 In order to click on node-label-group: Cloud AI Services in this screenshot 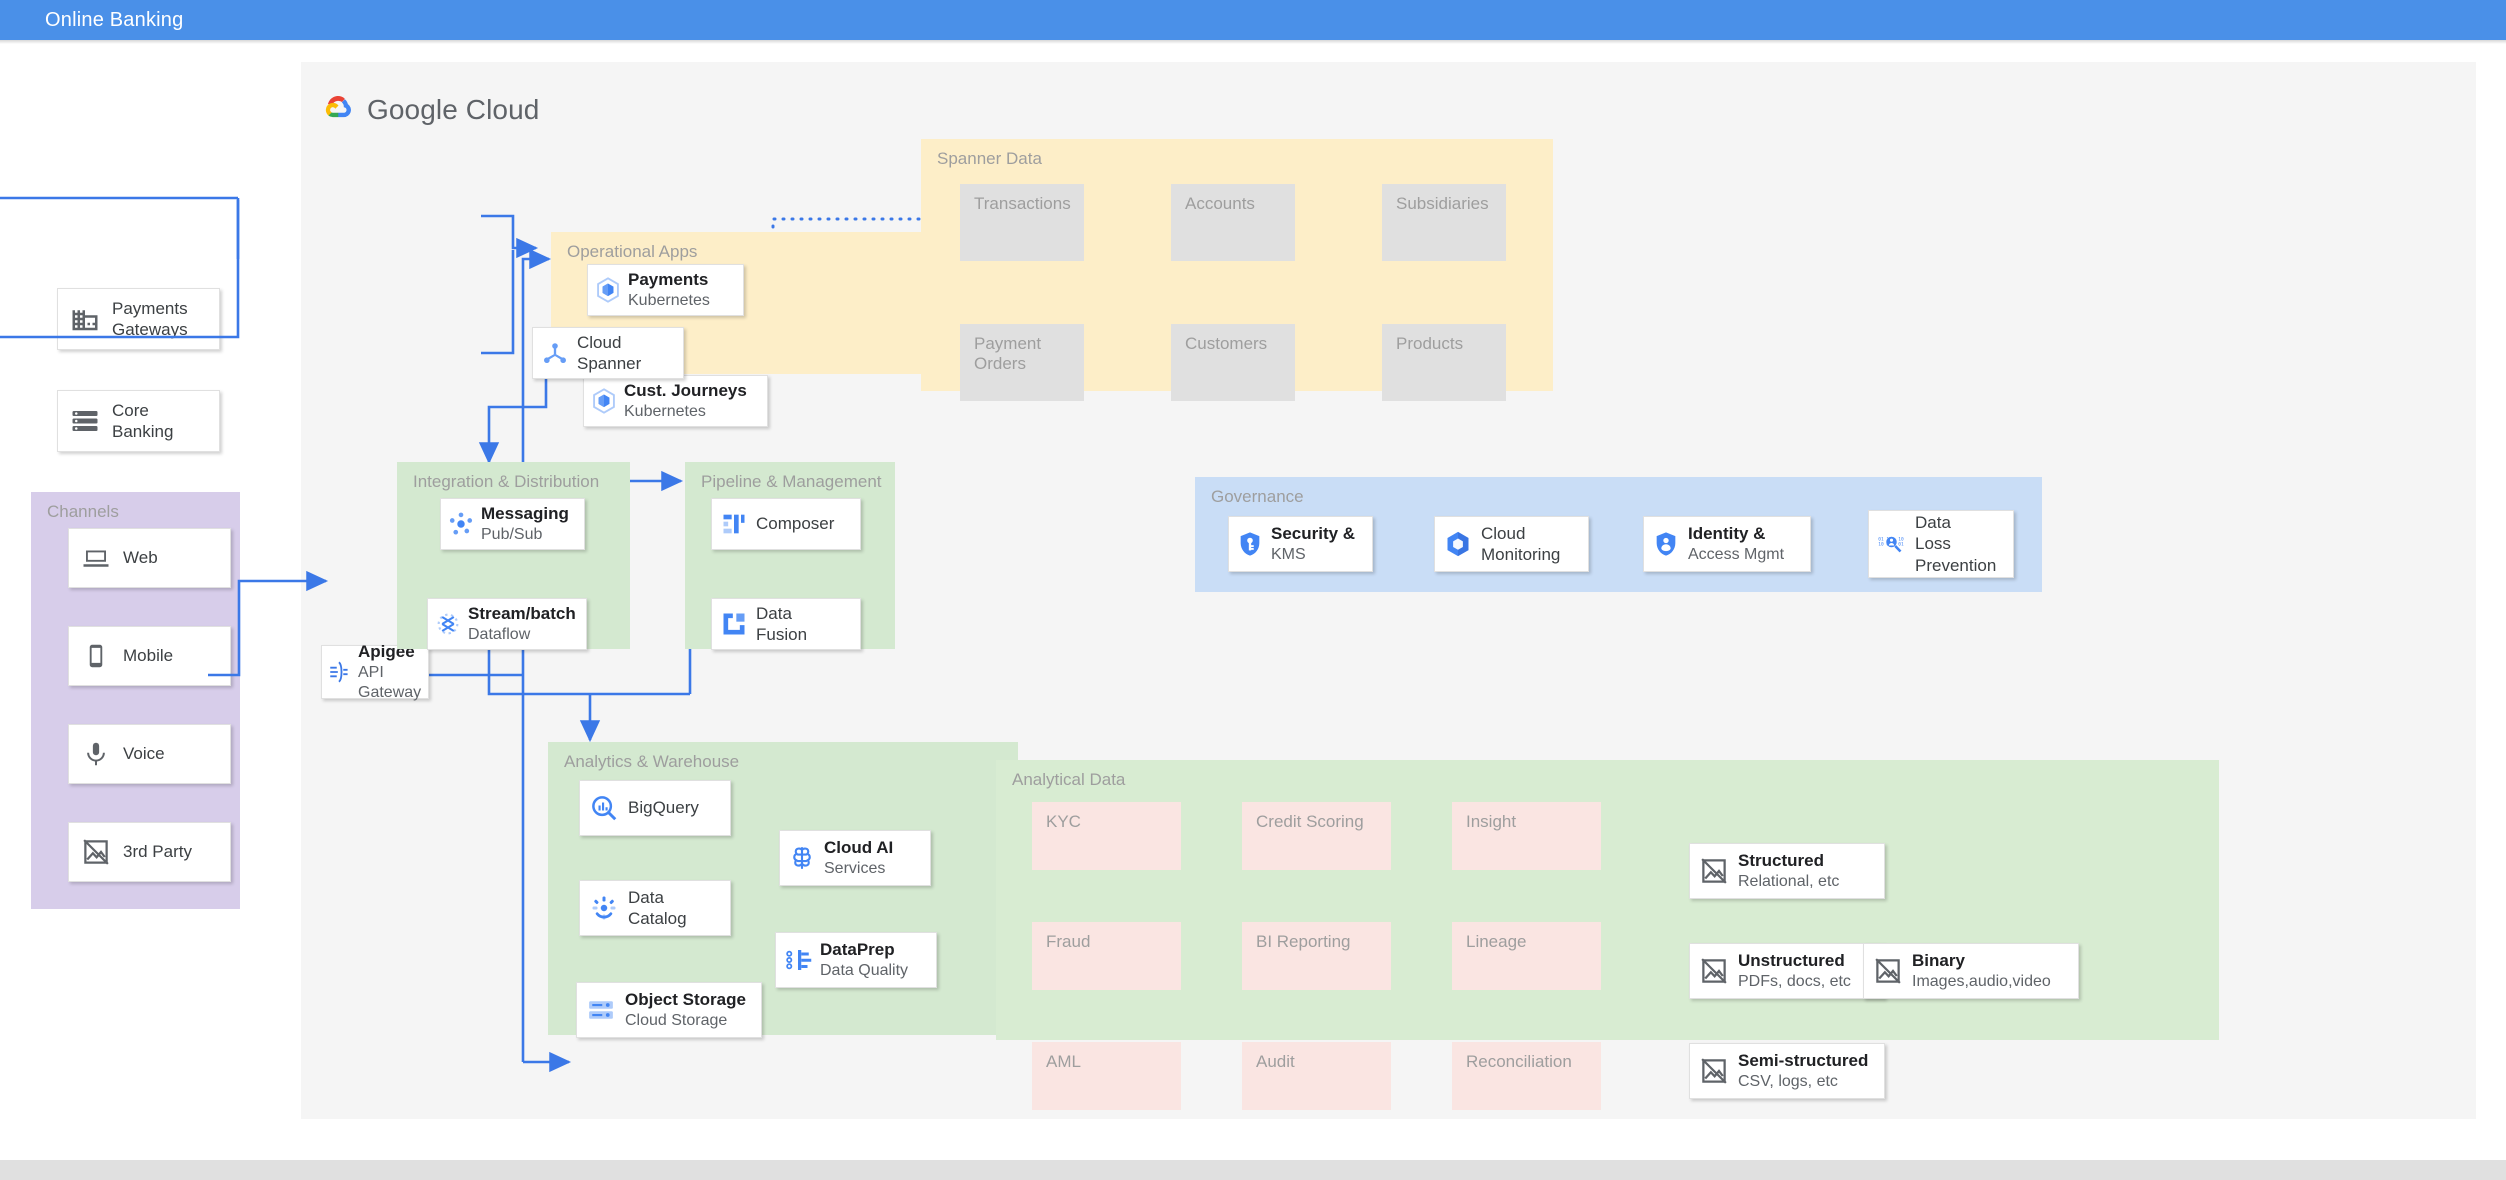, I will do `click(858, 857)`.